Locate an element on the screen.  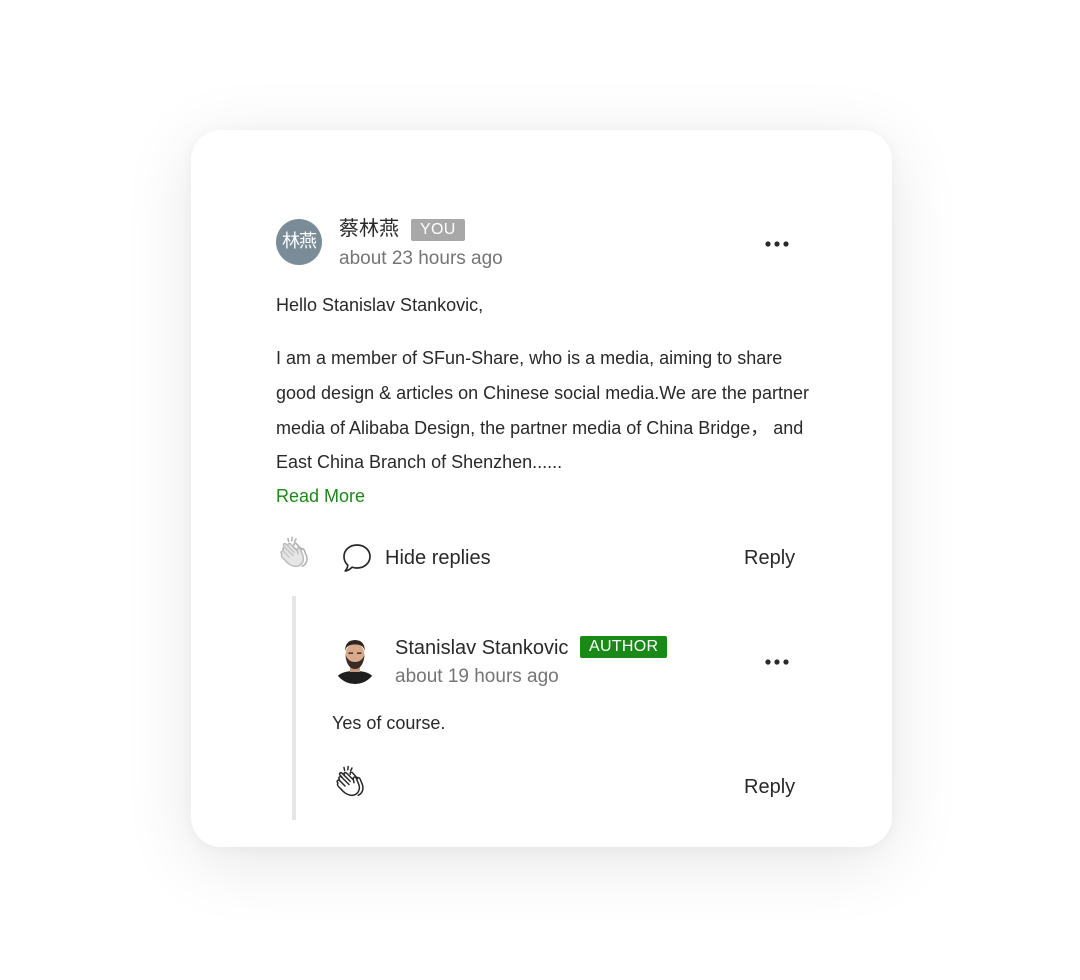
reply-more-button is located at coordinates (777, 662).